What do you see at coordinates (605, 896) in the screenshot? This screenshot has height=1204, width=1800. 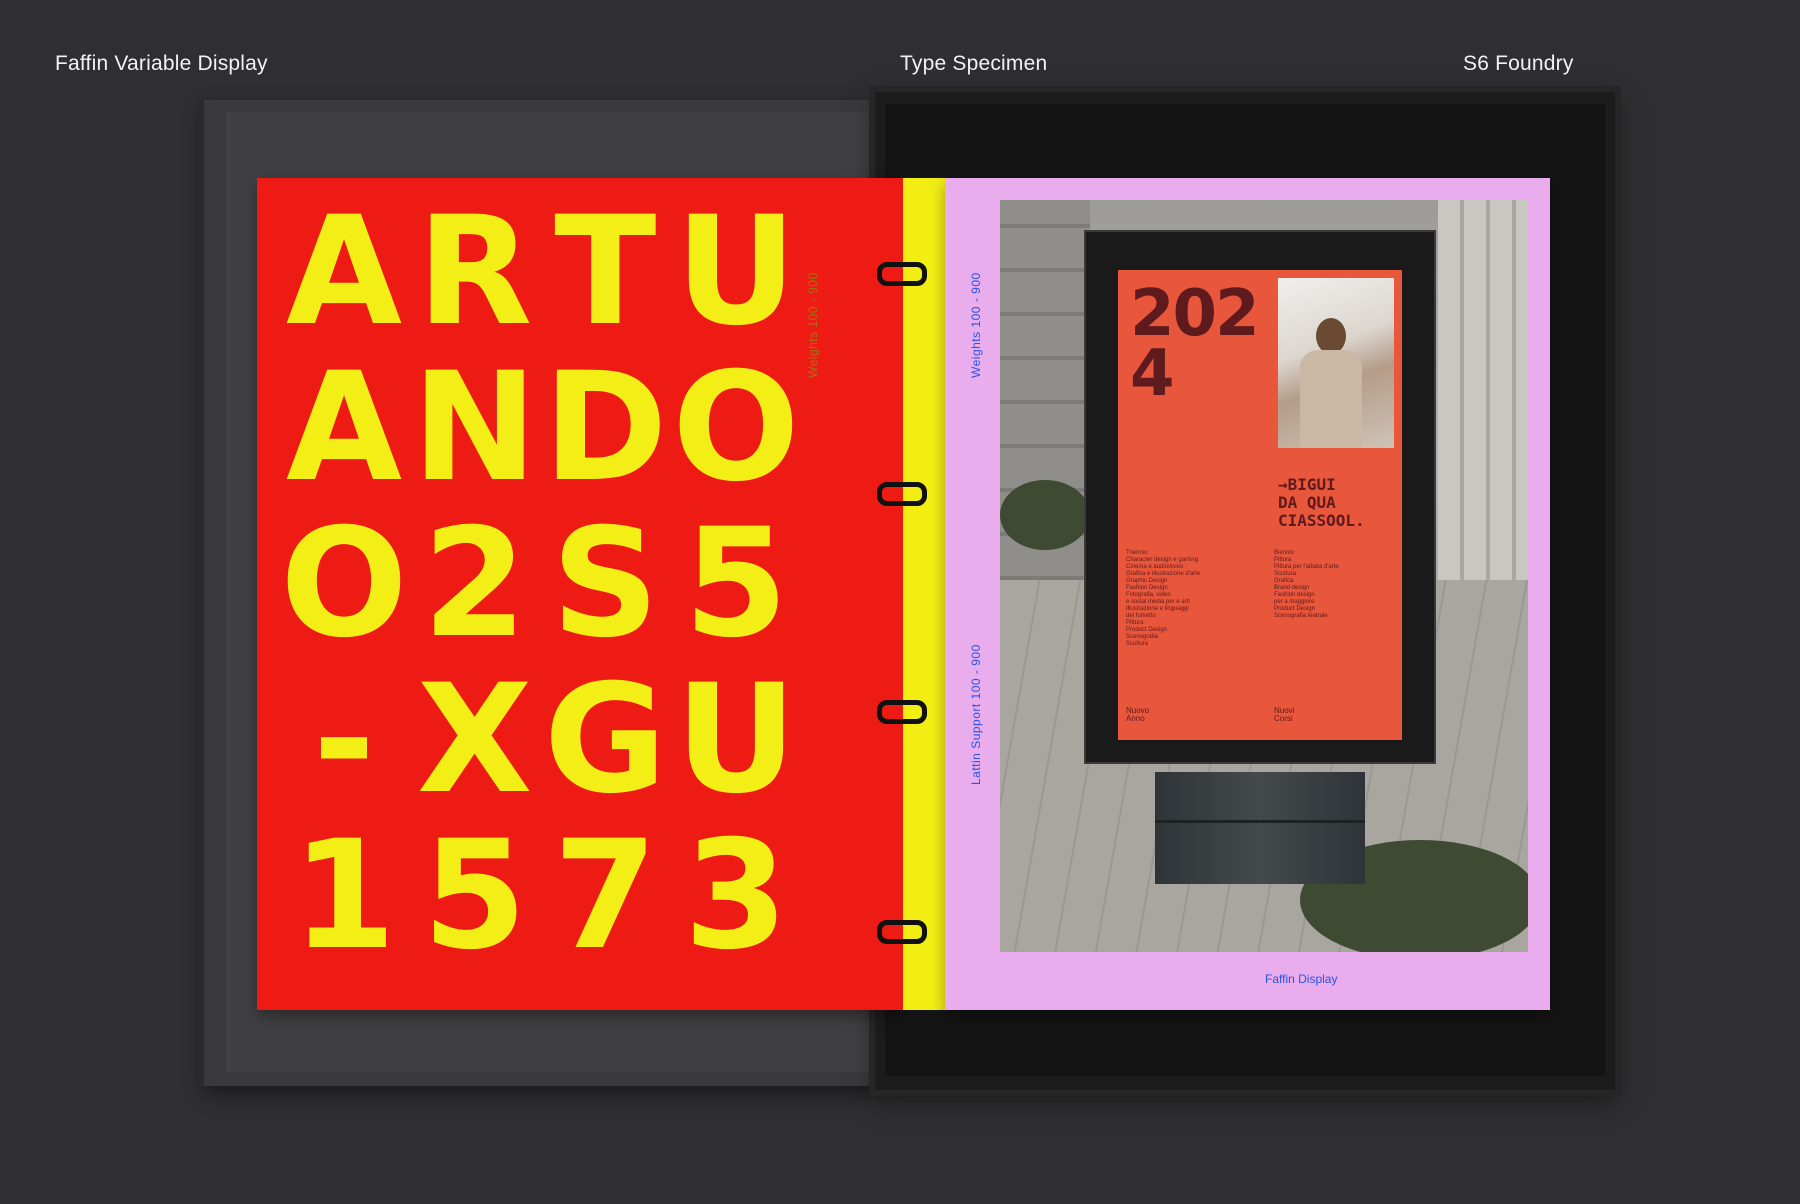 I see `specimen-glyph: 7` at bounding box center [605, 896].